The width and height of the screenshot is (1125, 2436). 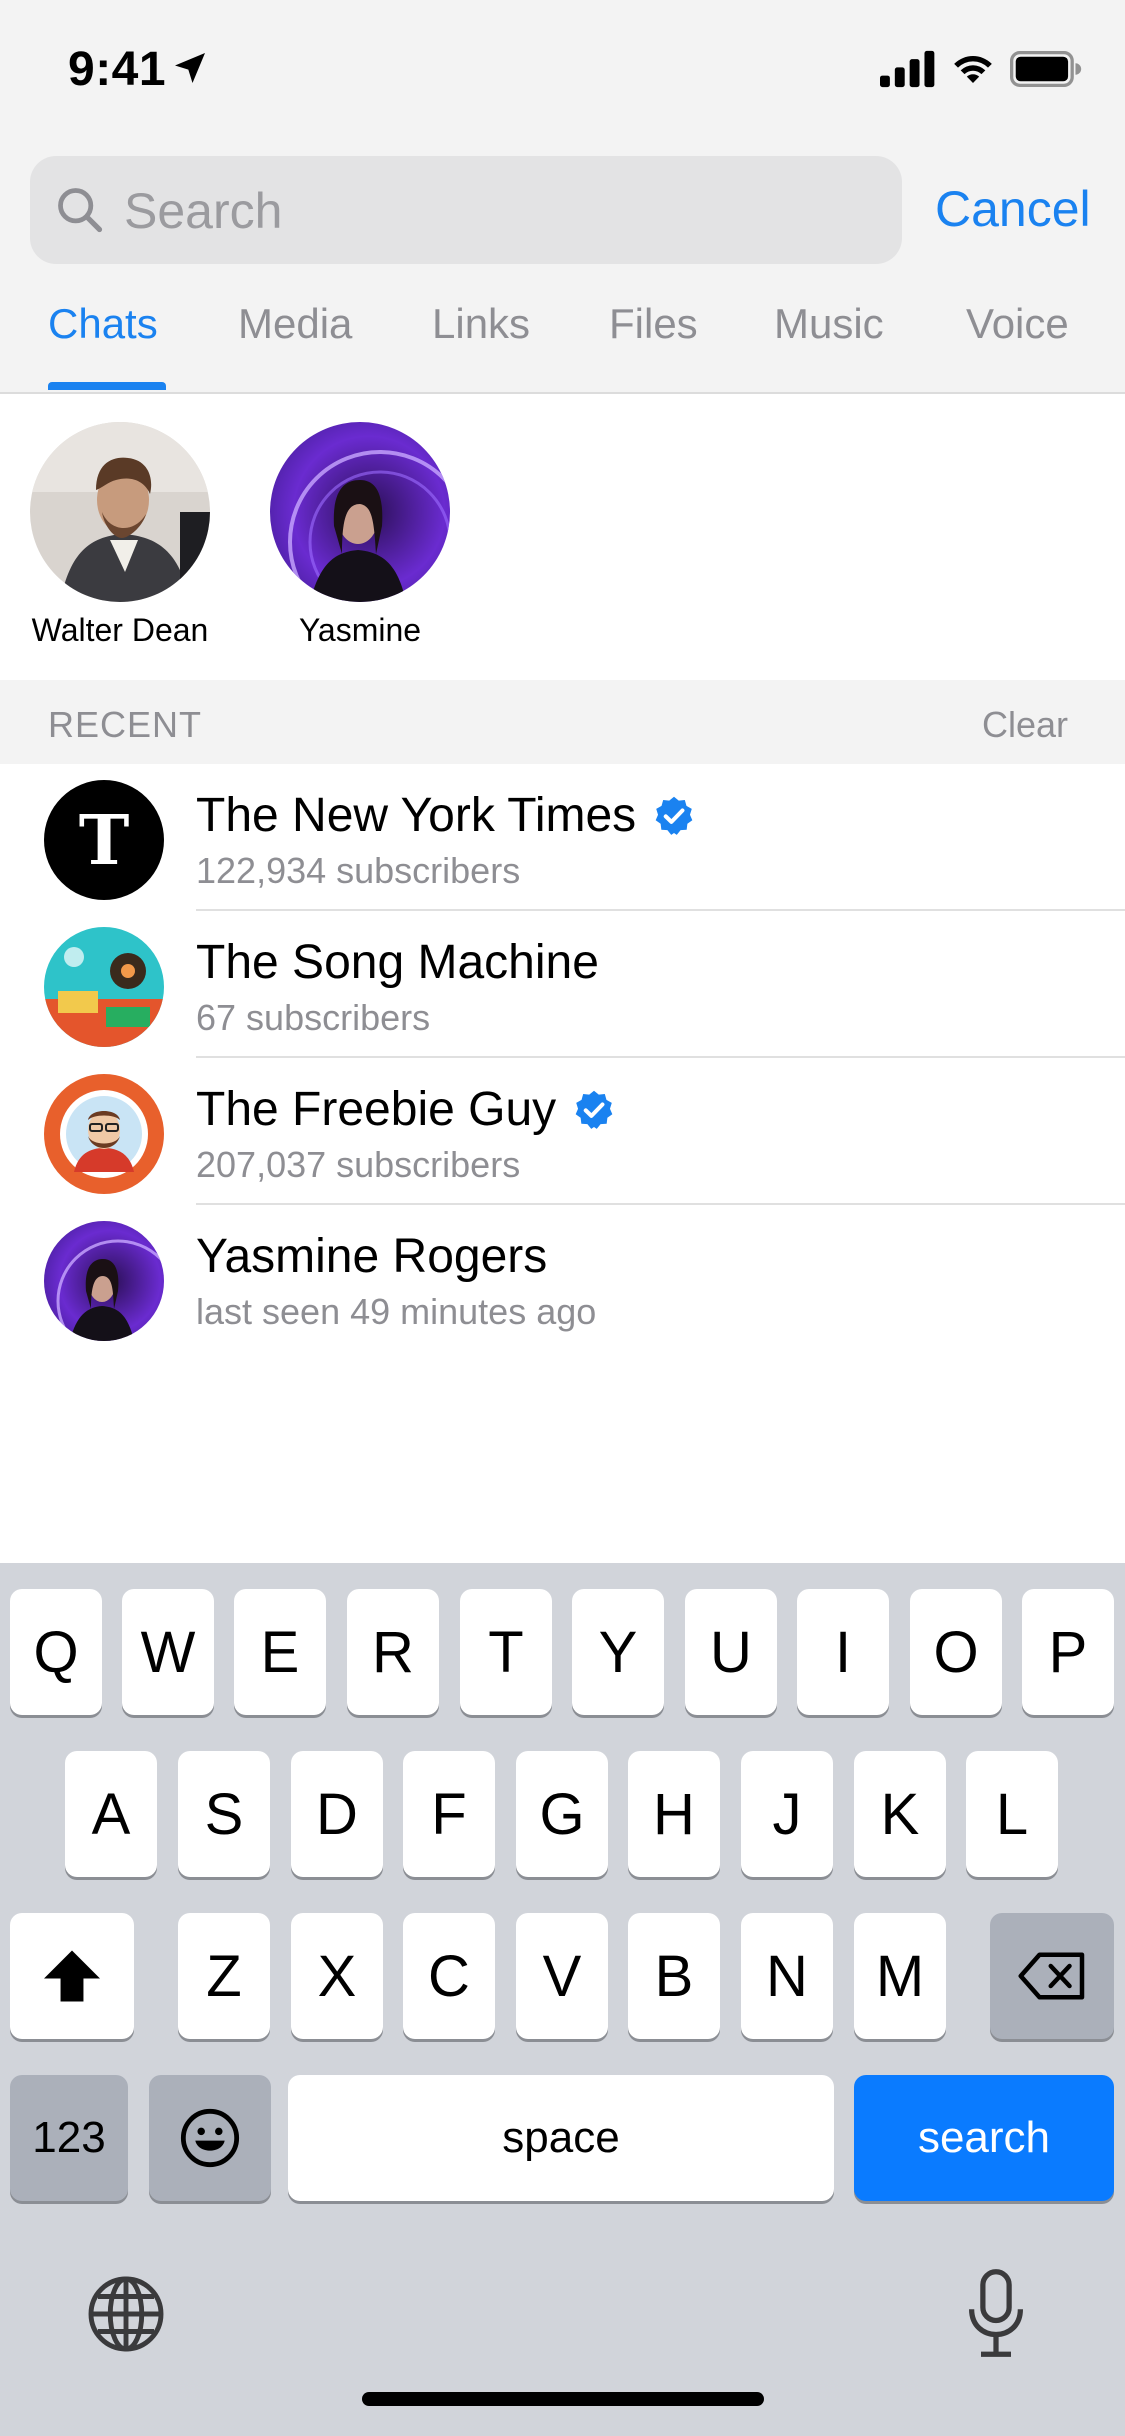 What do you see at coordinates (168, 1652) in the screenshot?
I see `key-w: W` at bounding box center [168, 1652].